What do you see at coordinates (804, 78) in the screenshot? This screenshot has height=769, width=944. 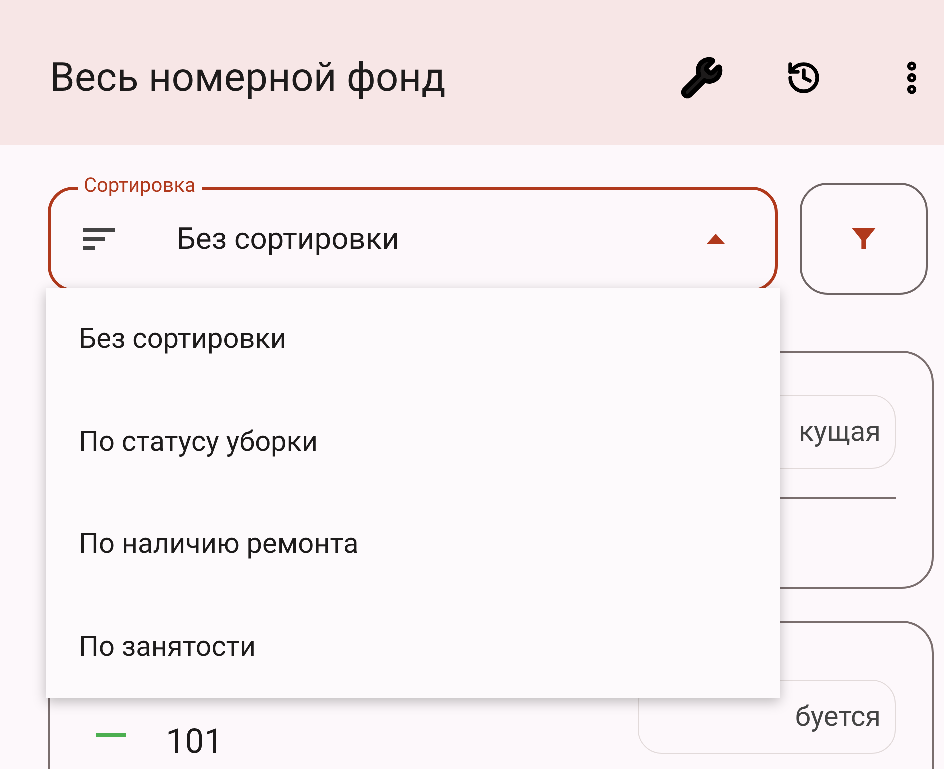 I see `history-icon` at bounding box center [804, 78].